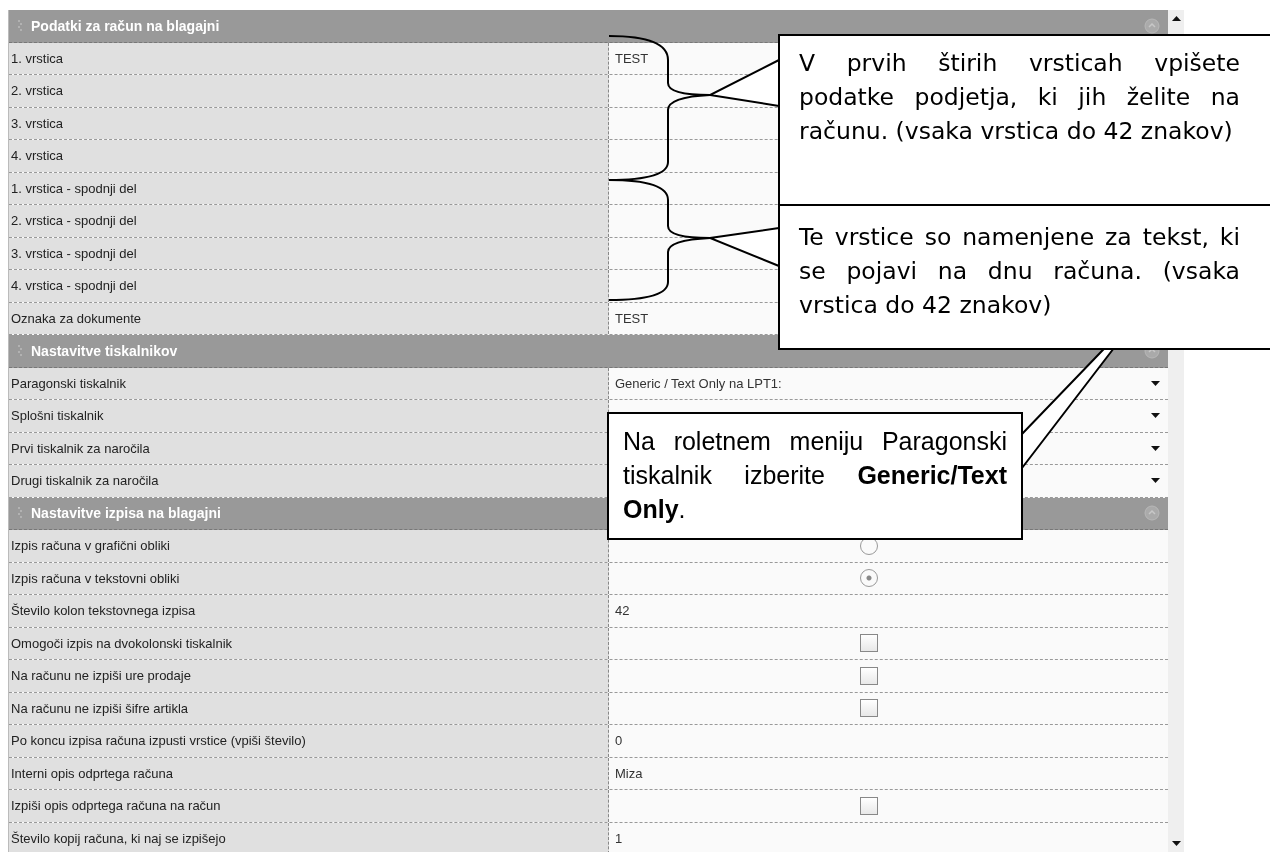  What do you see at coordinates (104, 350) in the screenshot?
I see `section-title: Nastavitve tiskalnikov` at bounding box center [104, 350].